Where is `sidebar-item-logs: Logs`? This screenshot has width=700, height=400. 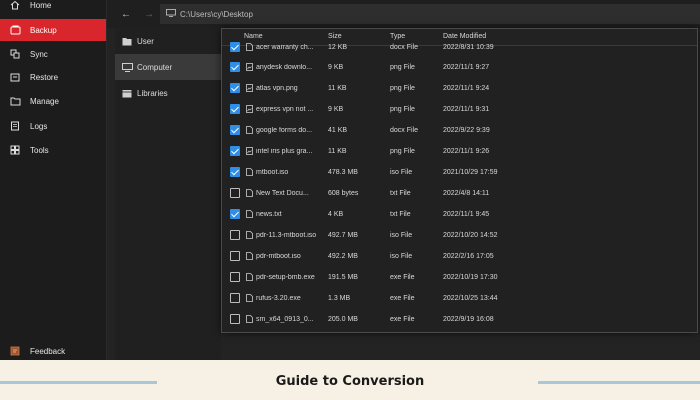 sidebar-item-logs: Logs is located at coordinates (53, 126).